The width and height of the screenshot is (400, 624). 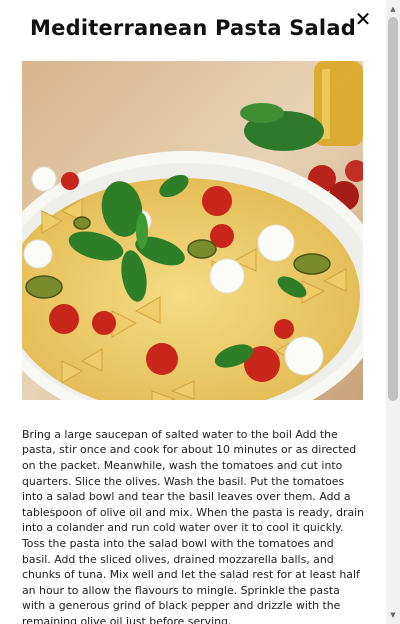 I want to click on recipe-title: Mediterranean Pasta Salad, so click(x=193, y=28).